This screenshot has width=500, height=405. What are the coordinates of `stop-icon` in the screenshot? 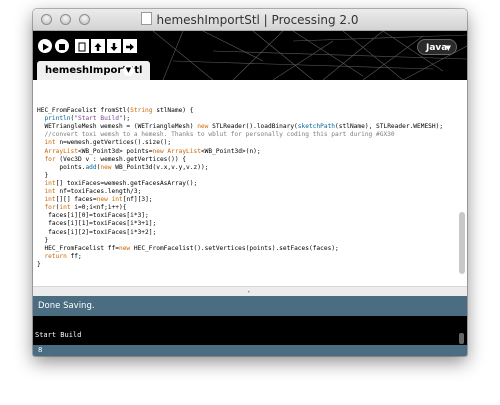 It's located at (62, 47).